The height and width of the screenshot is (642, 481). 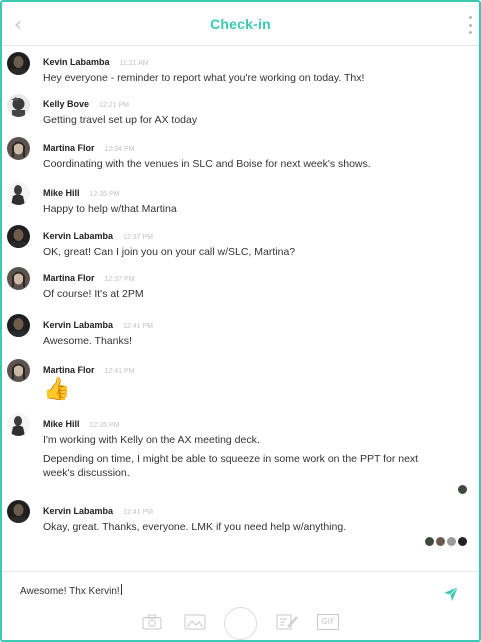 What do you see at coordinates (76, 62) in the screenshot?
I see `sender-name: Kevin Labamba` at bounding box center [76, 62].